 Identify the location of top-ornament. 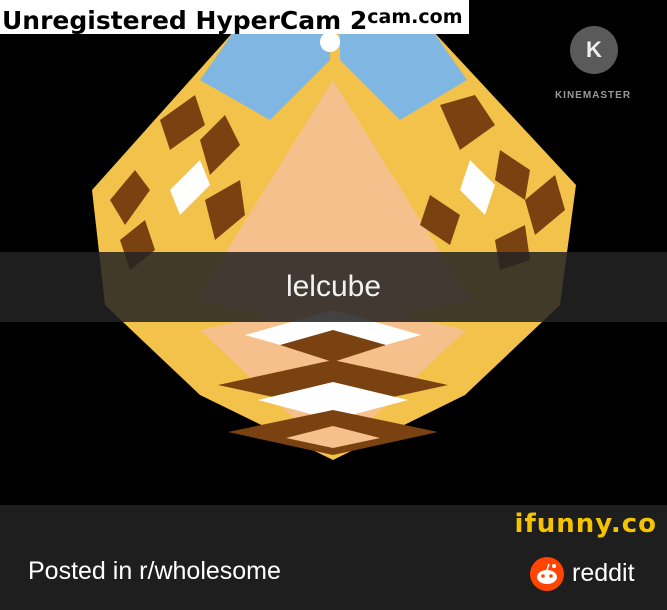
(330, 42).